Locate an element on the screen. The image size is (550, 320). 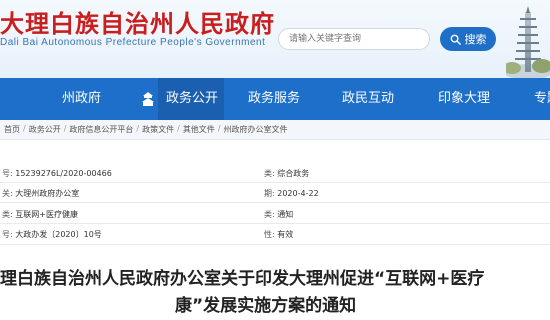
document-title-line2: 康”发展实施方案的通知 is located at coordinates (266, 306).